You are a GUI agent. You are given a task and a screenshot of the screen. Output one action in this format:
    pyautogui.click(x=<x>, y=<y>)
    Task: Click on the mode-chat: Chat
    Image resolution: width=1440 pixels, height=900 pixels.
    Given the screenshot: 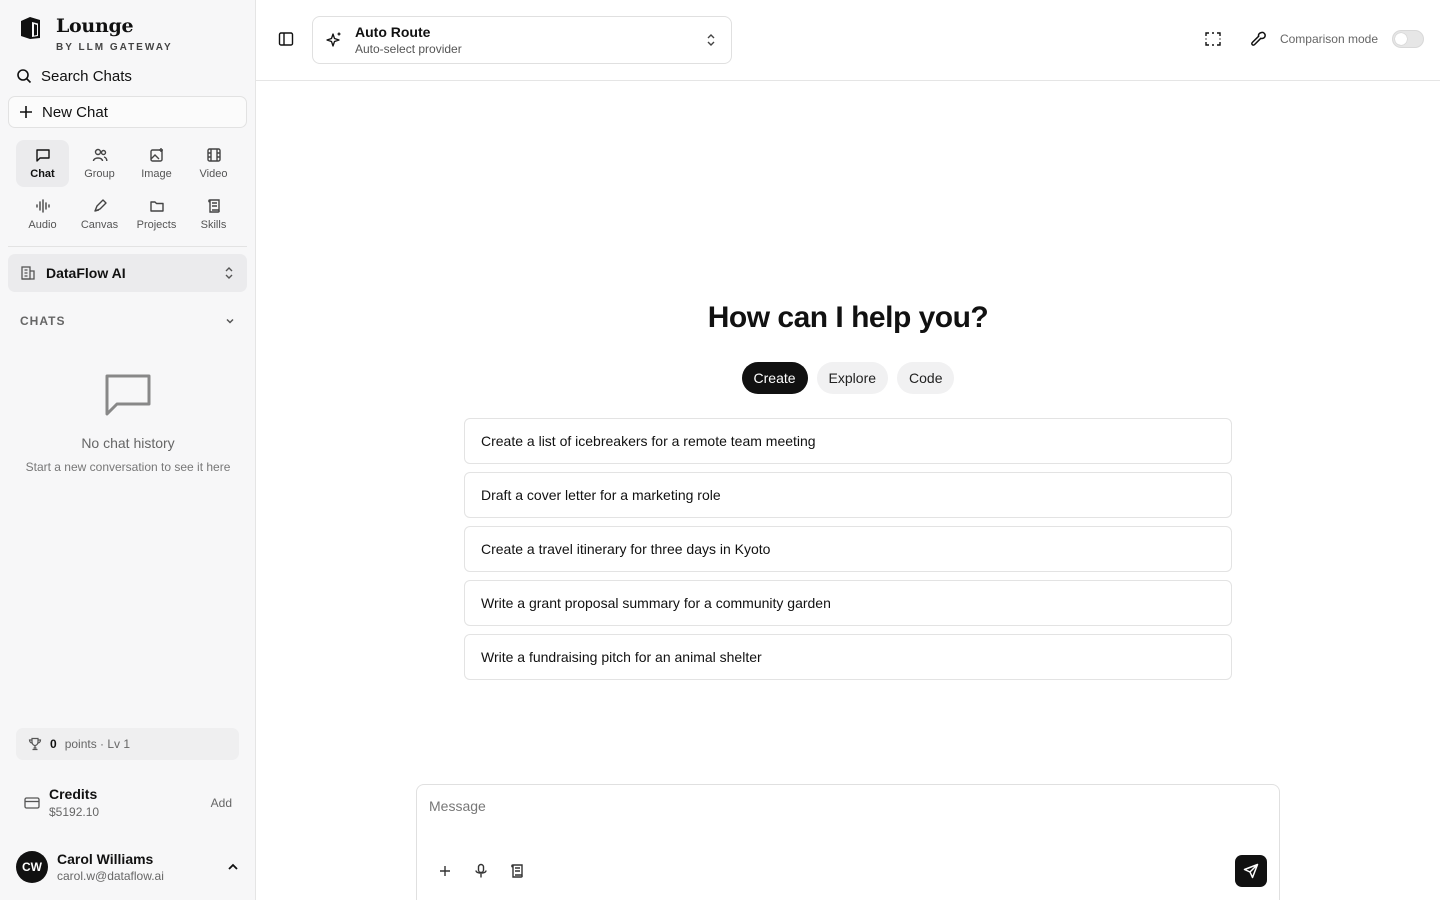 What is the action you would take?
    pyautogui.click(x=42, y=163)
    